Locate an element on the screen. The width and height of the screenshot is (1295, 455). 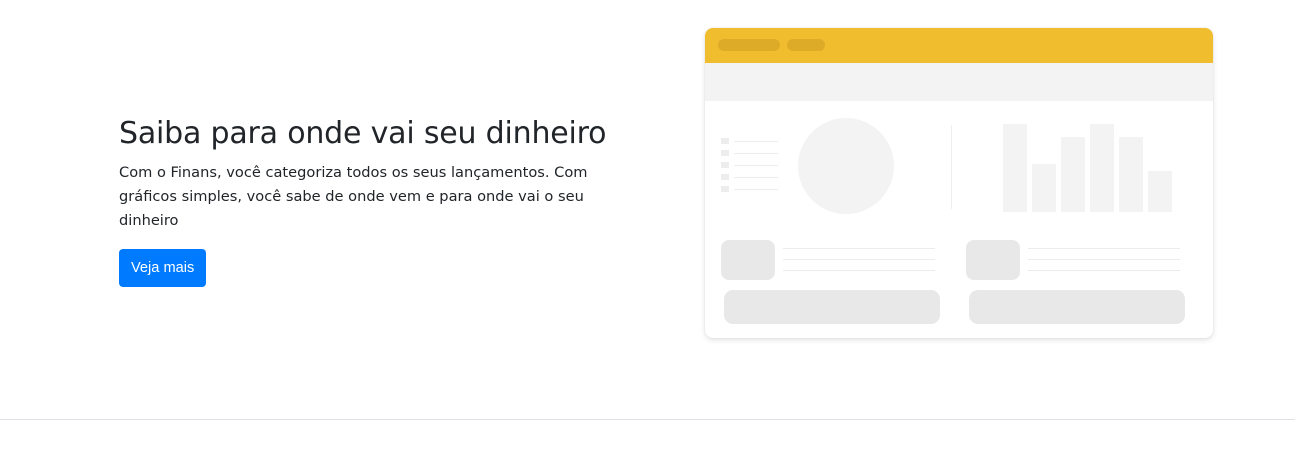
illustration-header-bar is located at coordinates (959, 45).